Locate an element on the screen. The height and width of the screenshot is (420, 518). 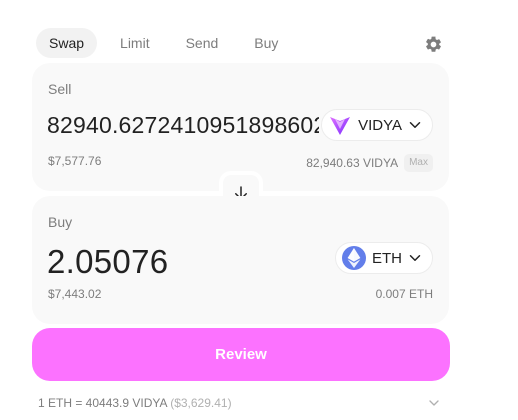
buy-token-selector: ETH is located at coordinates (384, 258).